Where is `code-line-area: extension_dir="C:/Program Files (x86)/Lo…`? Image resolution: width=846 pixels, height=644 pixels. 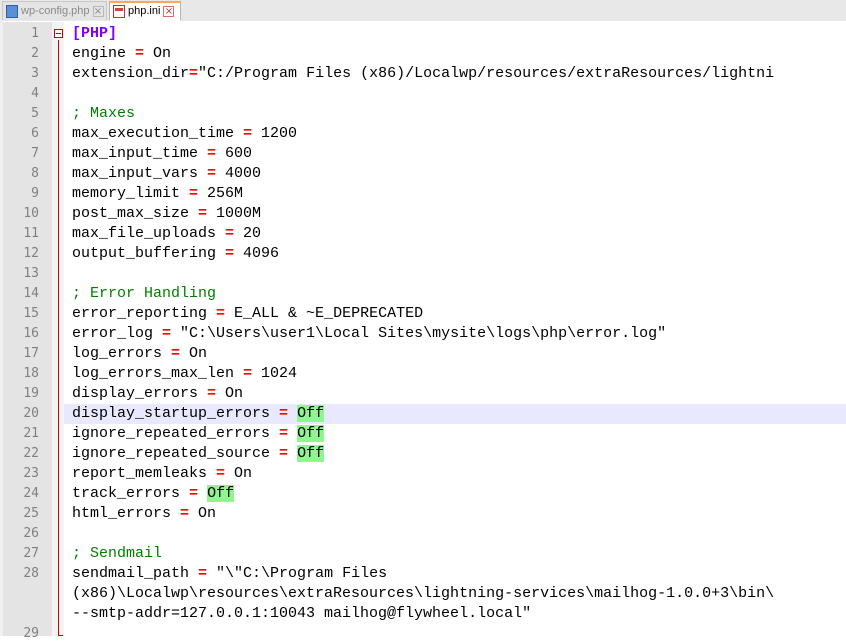
code-line-area: extension_dir="C:/Program Files (x86)/Lo… is located at coordinates (455, 74).